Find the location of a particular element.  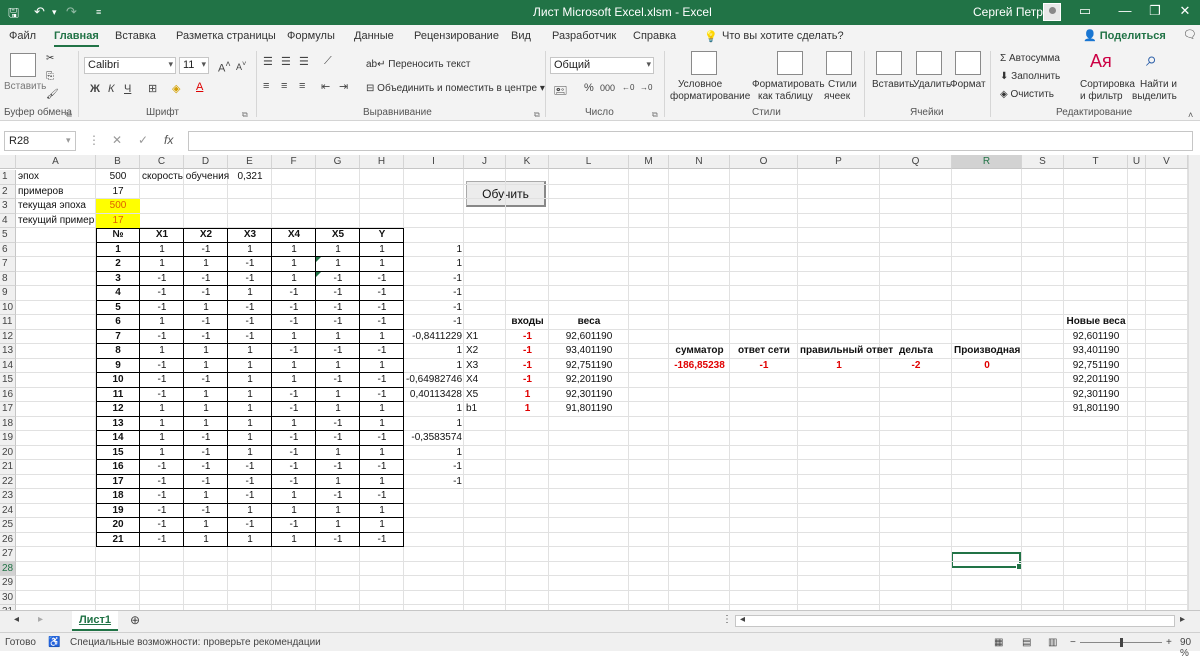

accessibility-icon: ♿ is located at coordinates (54, 642).